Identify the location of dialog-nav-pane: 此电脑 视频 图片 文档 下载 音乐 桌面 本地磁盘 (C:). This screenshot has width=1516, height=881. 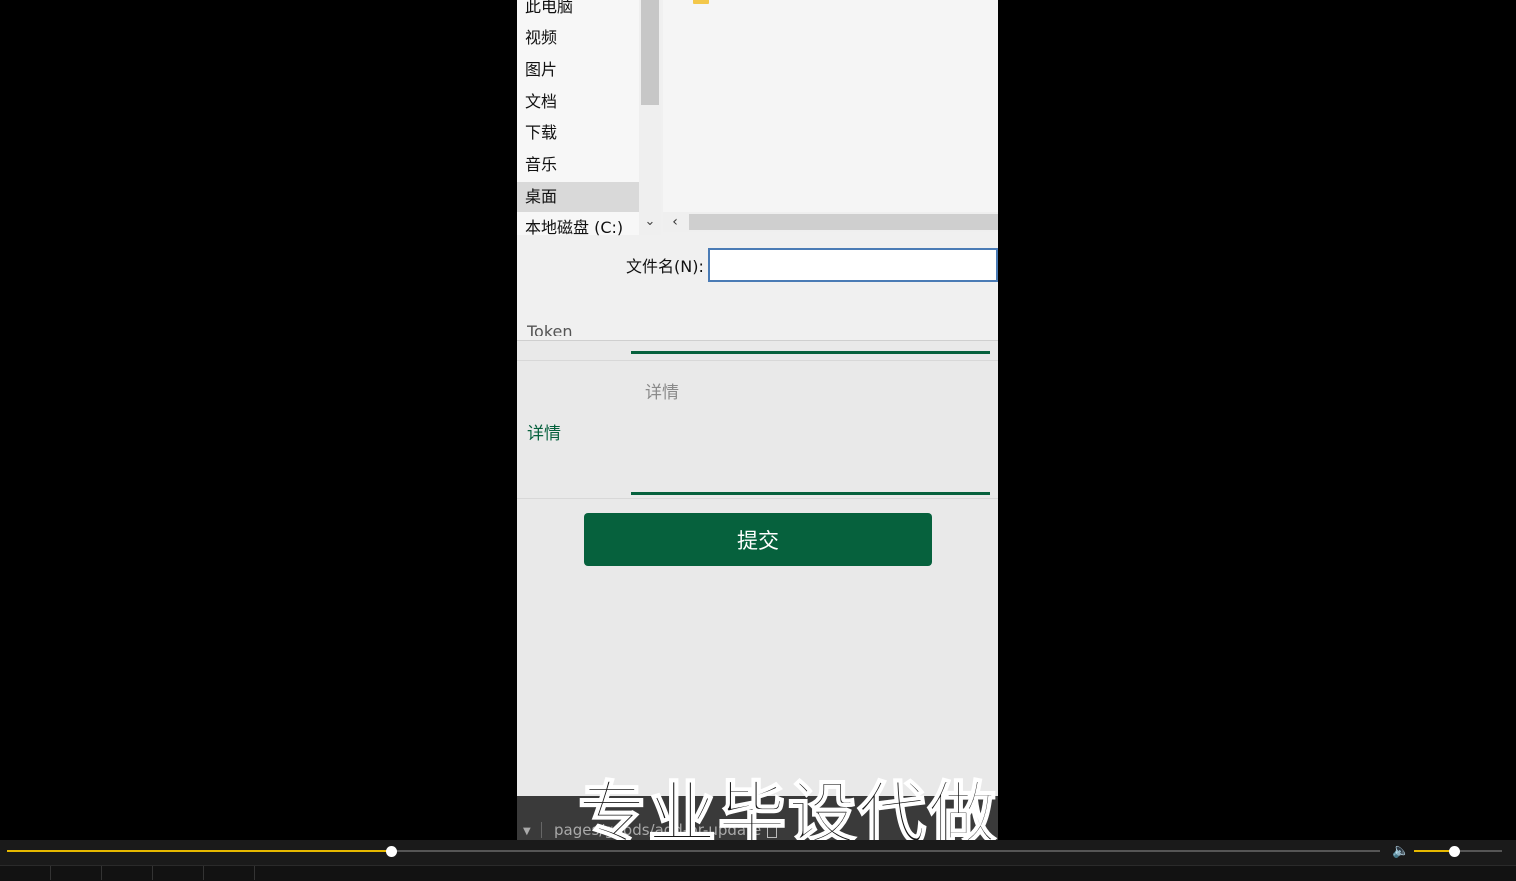
(578, 118).